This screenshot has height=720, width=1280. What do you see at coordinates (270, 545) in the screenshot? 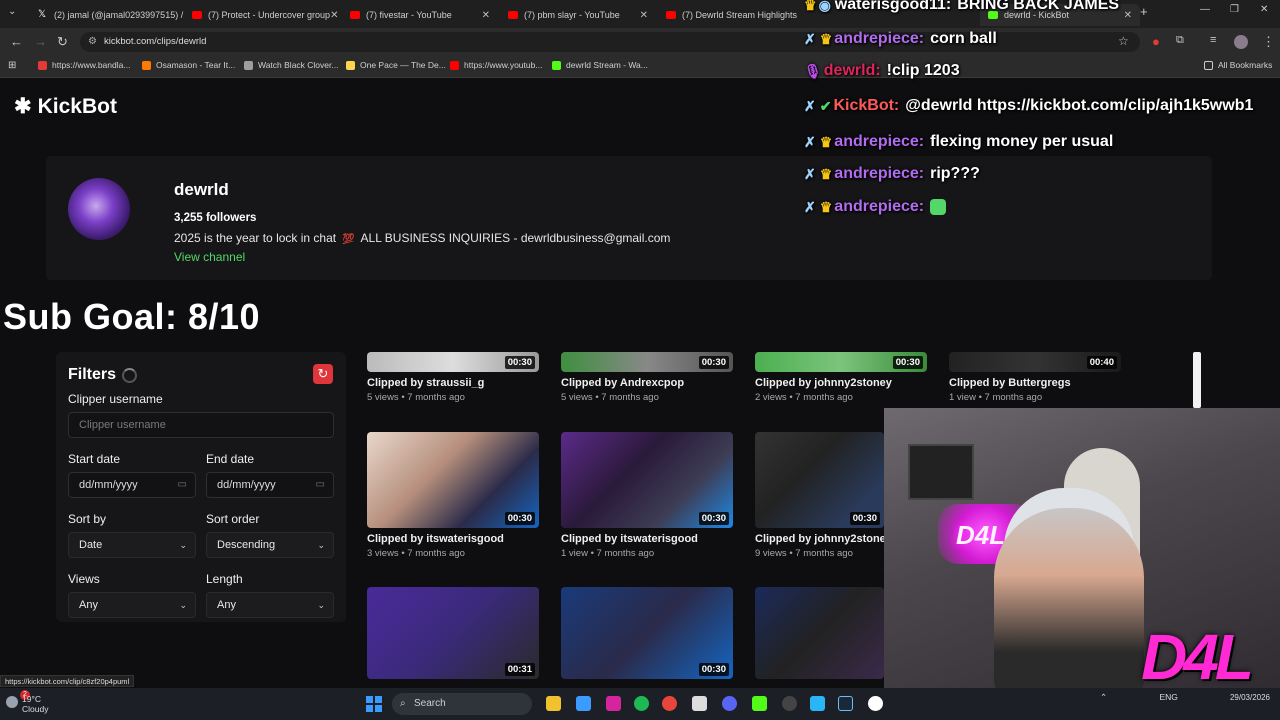
I see `sort-order-select: Descending ⌄` at bounding box center [270, 545].